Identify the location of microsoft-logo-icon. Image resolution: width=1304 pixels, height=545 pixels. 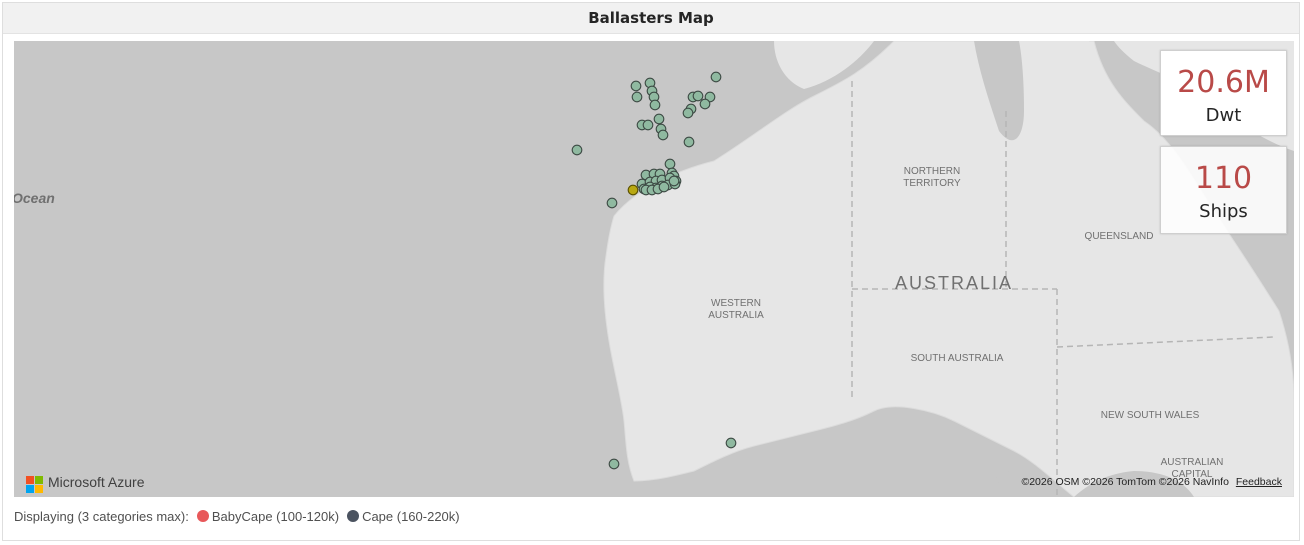
(35, 485).